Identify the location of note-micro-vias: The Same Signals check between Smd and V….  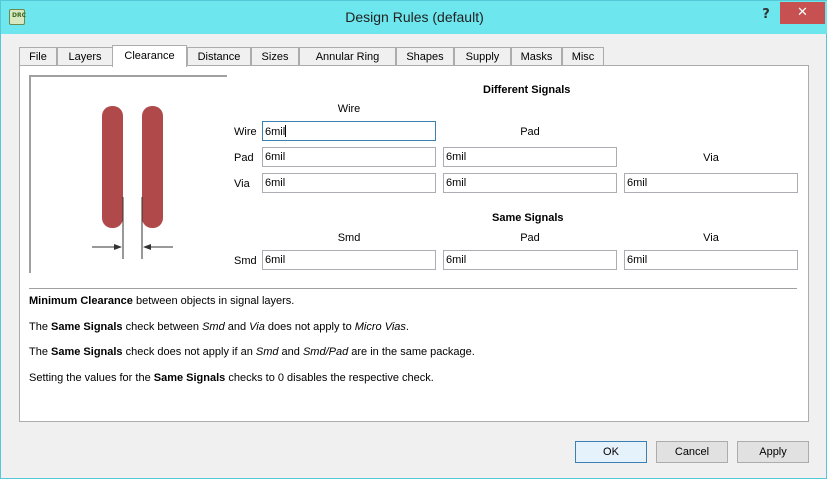
(219, 327).